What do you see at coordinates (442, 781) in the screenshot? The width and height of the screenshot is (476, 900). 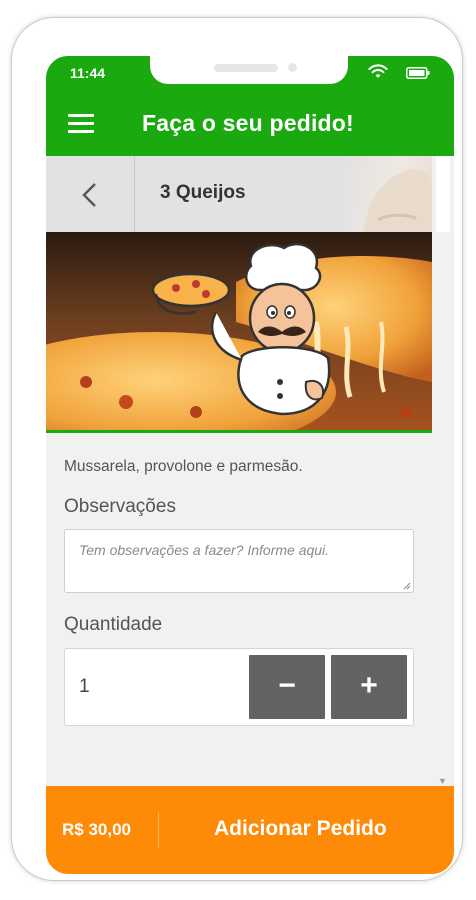 I see `scroll-down-arrow-icon: ▼` at bounding box center [442, 781].